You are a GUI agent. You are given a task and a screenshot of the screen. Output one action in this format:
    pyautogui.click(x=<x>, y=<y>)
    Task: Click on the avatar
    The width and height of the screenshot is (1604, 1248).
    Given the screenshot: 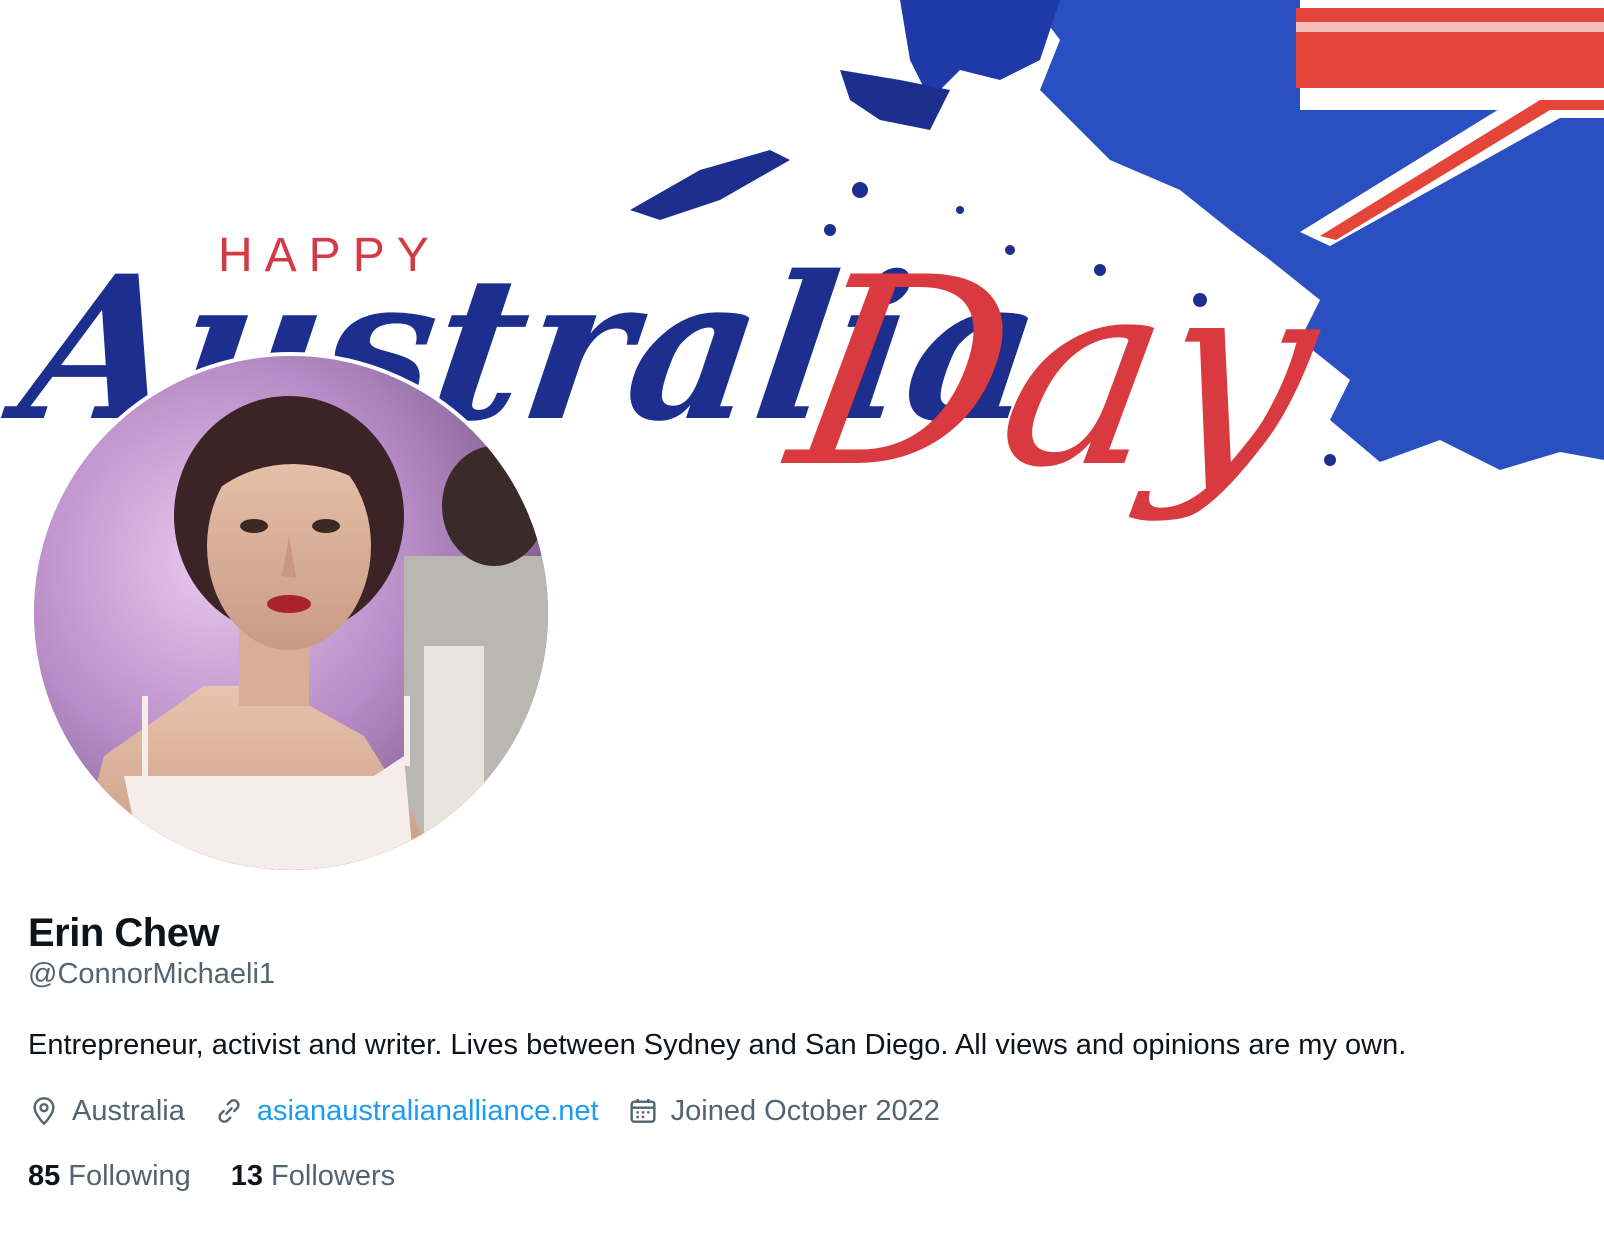 What is the action you would take?
    pyautogui.click(x=291, y=613)
    